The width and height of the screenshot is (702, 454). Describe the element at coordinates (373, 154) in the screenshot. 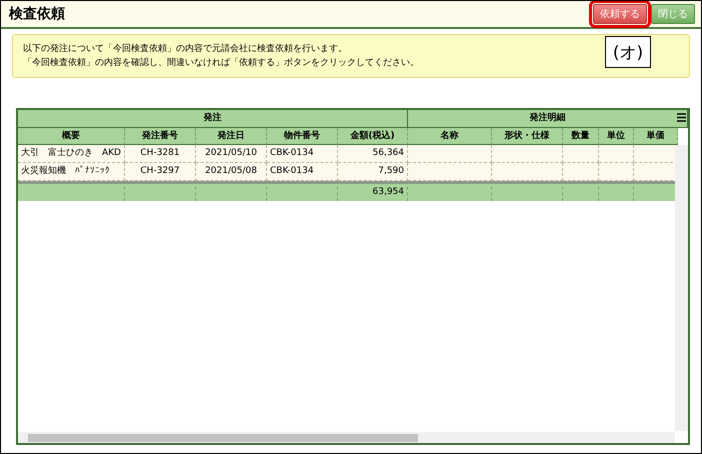

I see `table-cell: 56,364` at that location.